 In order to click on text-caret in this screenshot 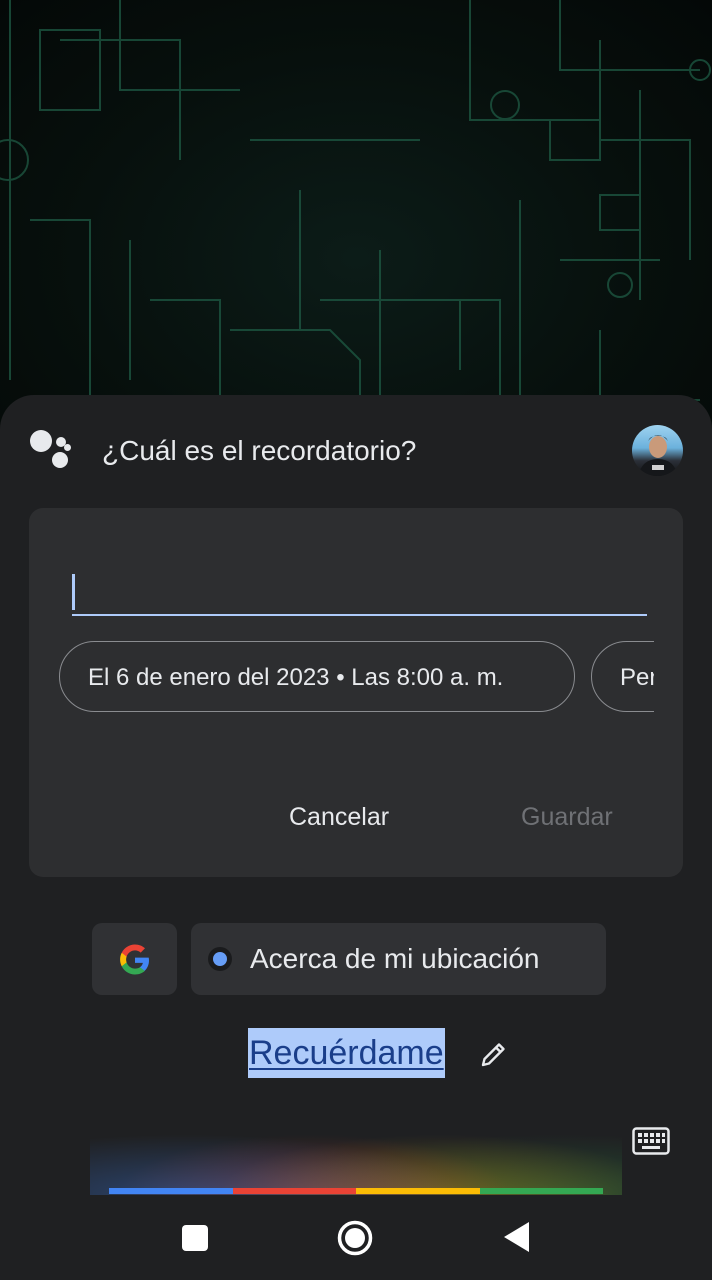, I will do `click(73, 592)`.